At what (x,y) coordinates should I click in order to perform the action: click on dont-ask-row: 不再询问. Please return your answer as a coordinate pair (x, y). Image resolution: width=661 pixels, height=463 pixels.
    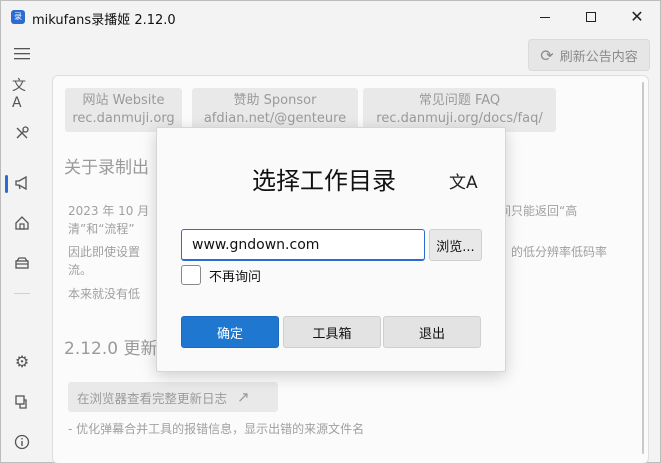
    Looking at the image, I should click on (221, 275).